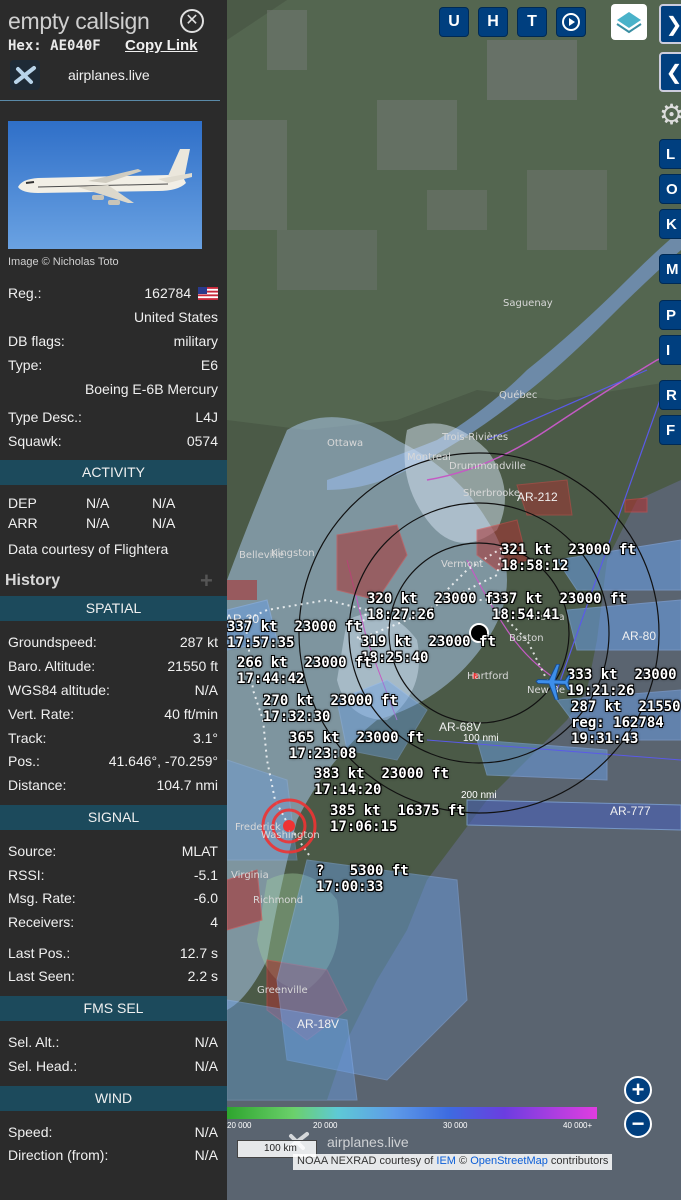 The height and width of the screenshot is (1200, 681). Describe the element at coordinates (25, 75) in the screenshot. I see `airplanes-live-icon` at that location.